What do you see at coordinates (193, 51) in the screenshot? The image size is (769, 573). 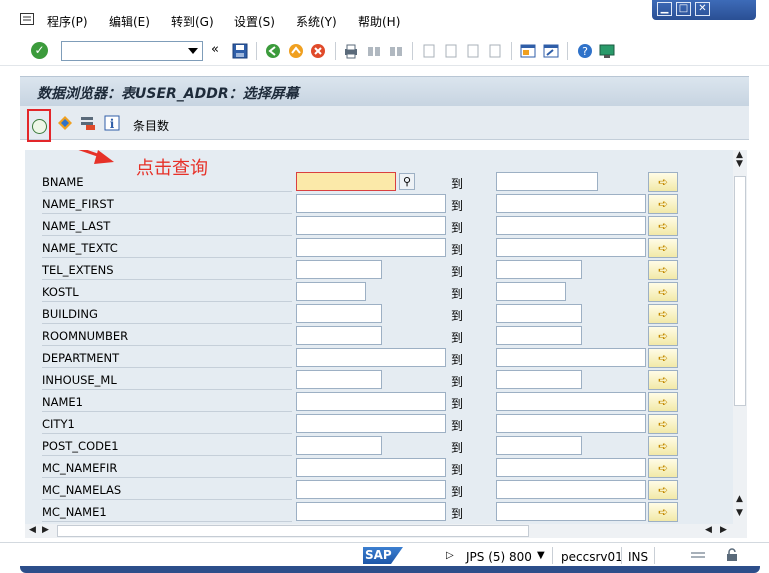 I see `chevron-down-icon` at bounding box center [193, 51].